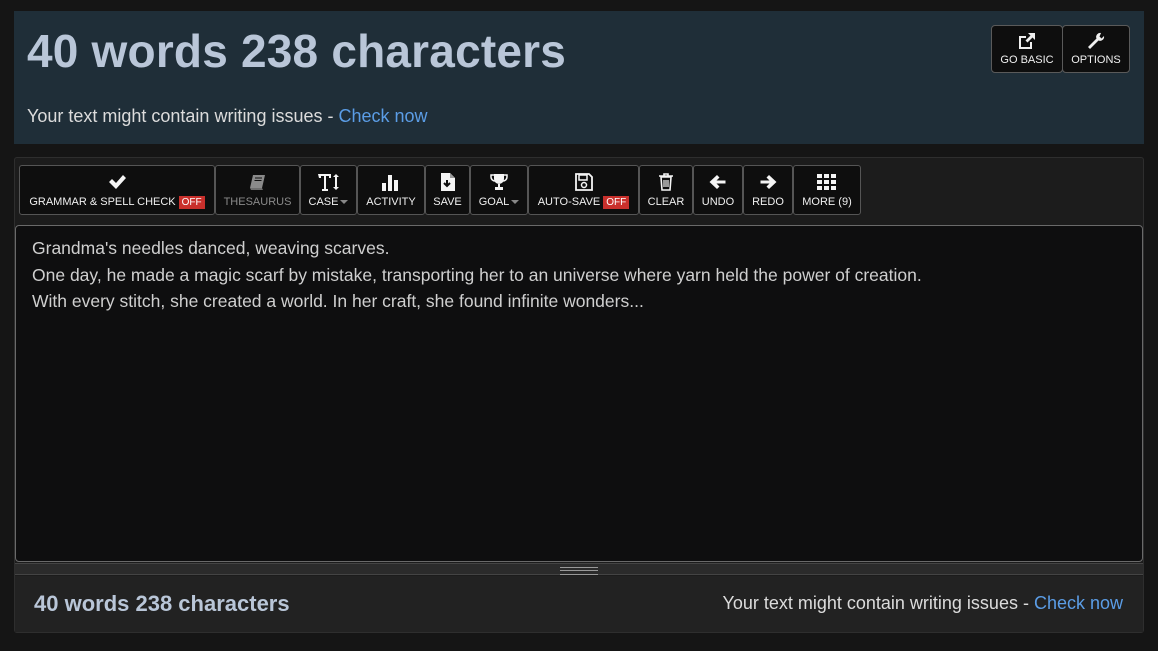  Describe the element at coordinates (666, 202) in the screenshot. I see `clear-label: CLEAR` at that location.